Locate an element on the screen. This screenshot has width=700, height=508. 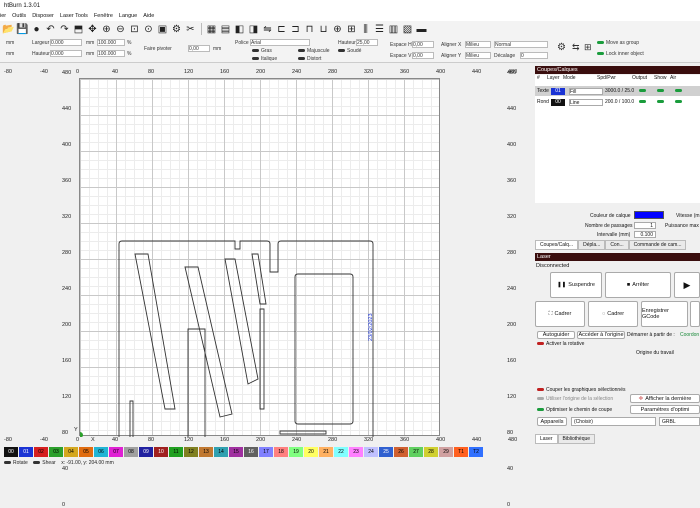
stop-button: ■ Arrêter is located at coordinates (638, 285).